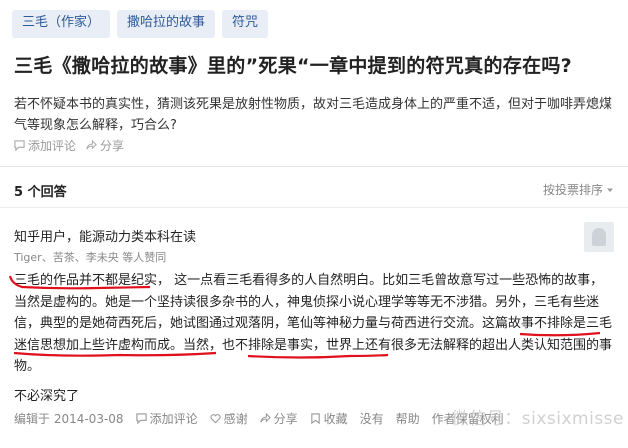 This screenshot has width=628, height=448. I want to click on answer-author: 知乎用户，能源动力类本科在读, so click(105, 235).